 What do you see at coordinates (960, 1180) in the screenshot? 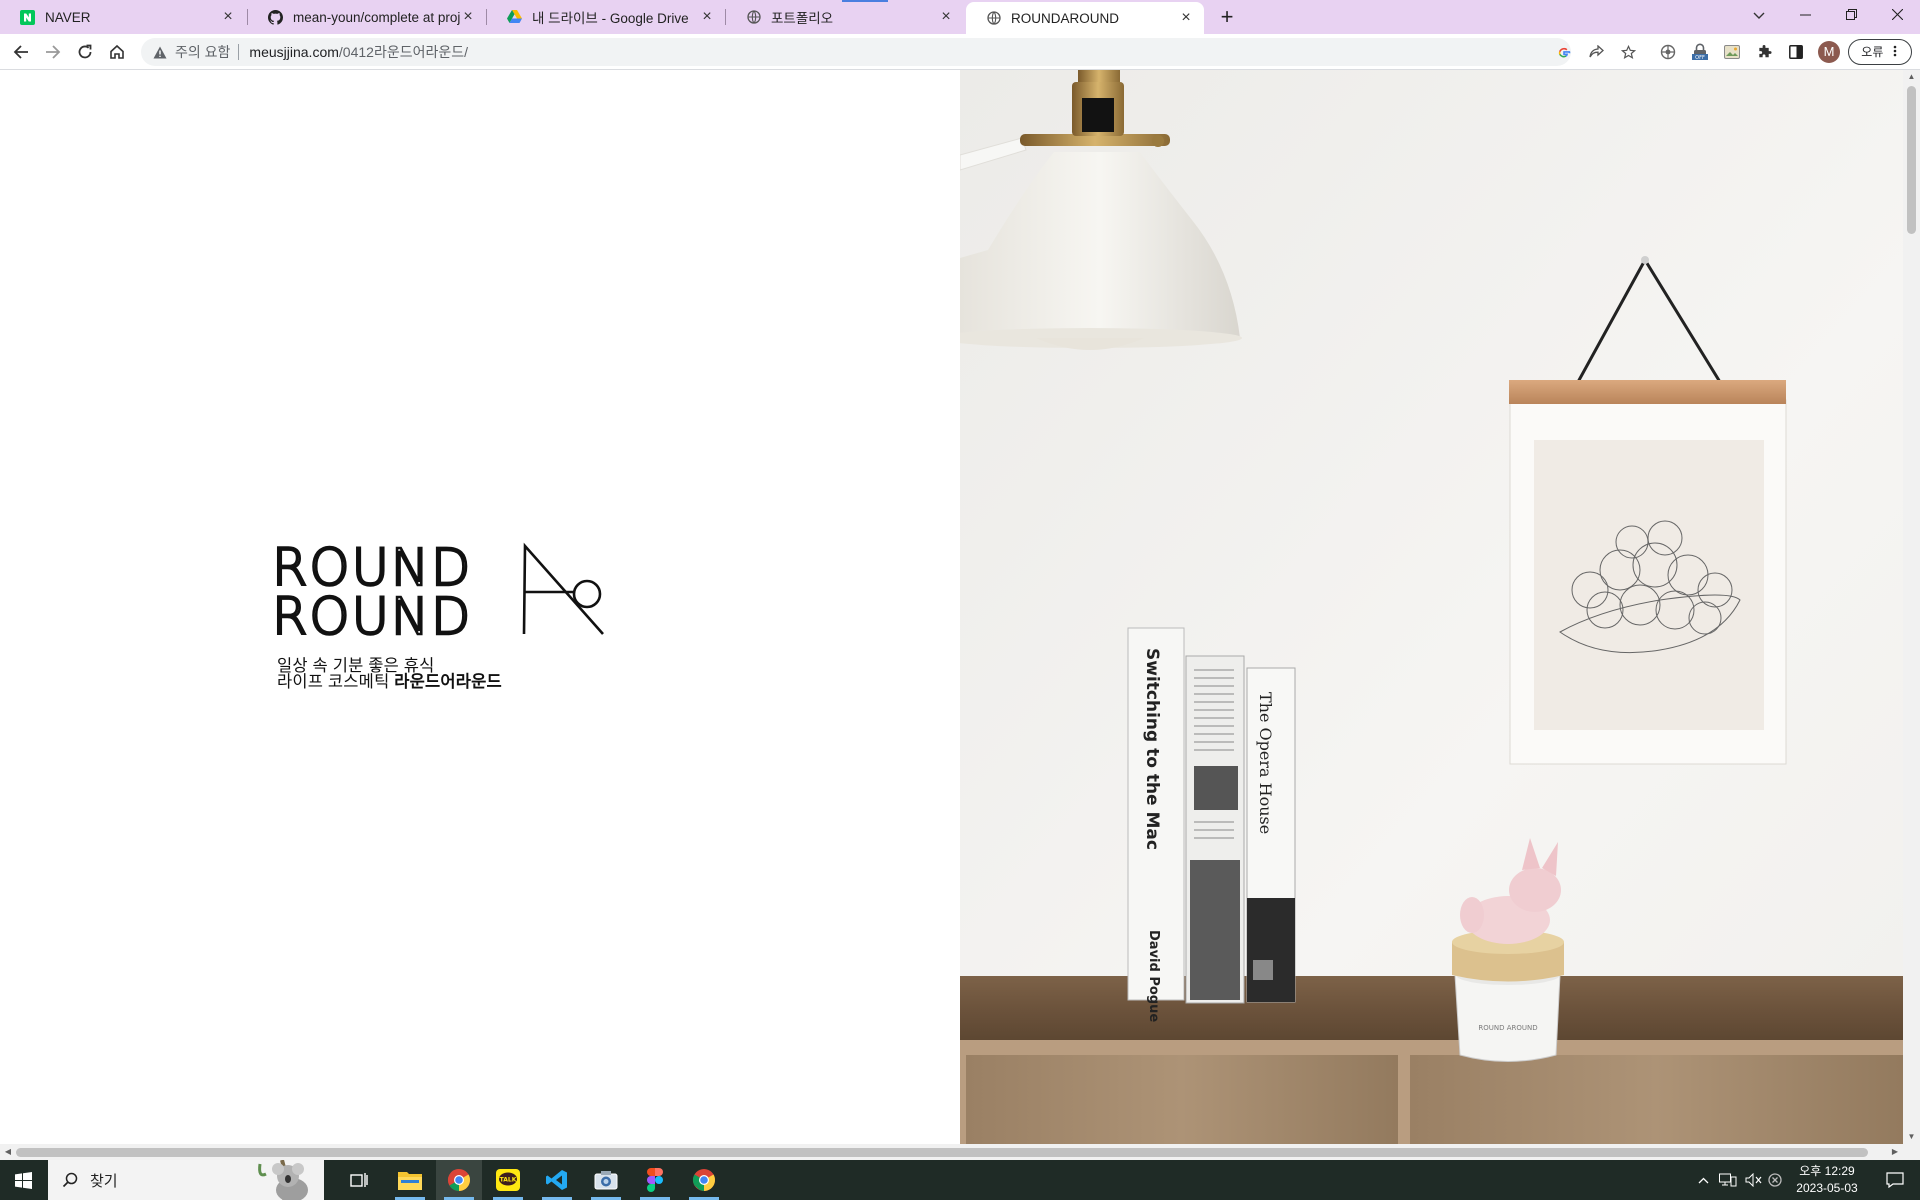
I see `windows-taskbar: 찾기 TALK 오후 12:29 2023-05-03` at bounding box center [960, 1180].